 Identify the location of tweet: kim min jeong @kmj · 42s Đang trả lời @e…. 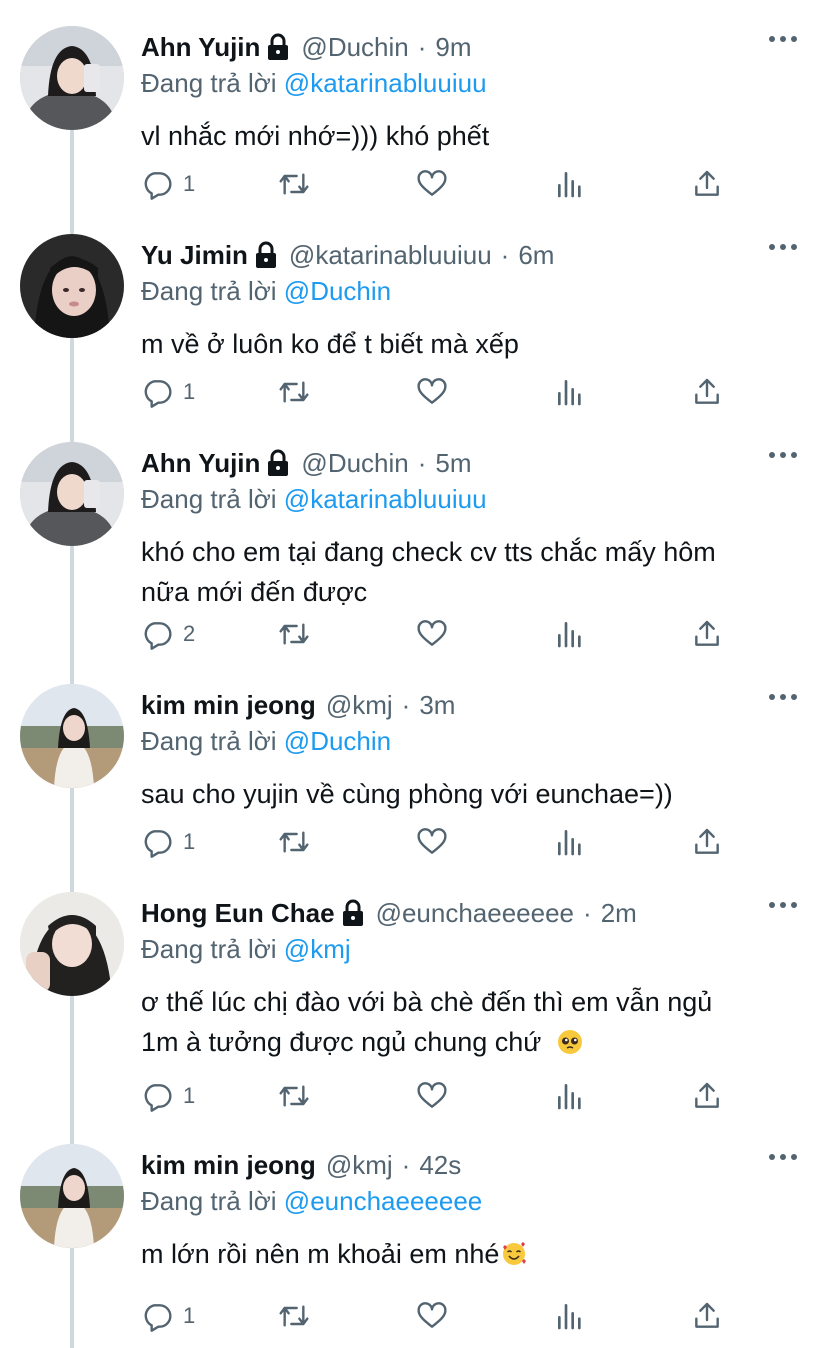
(414, 1244).